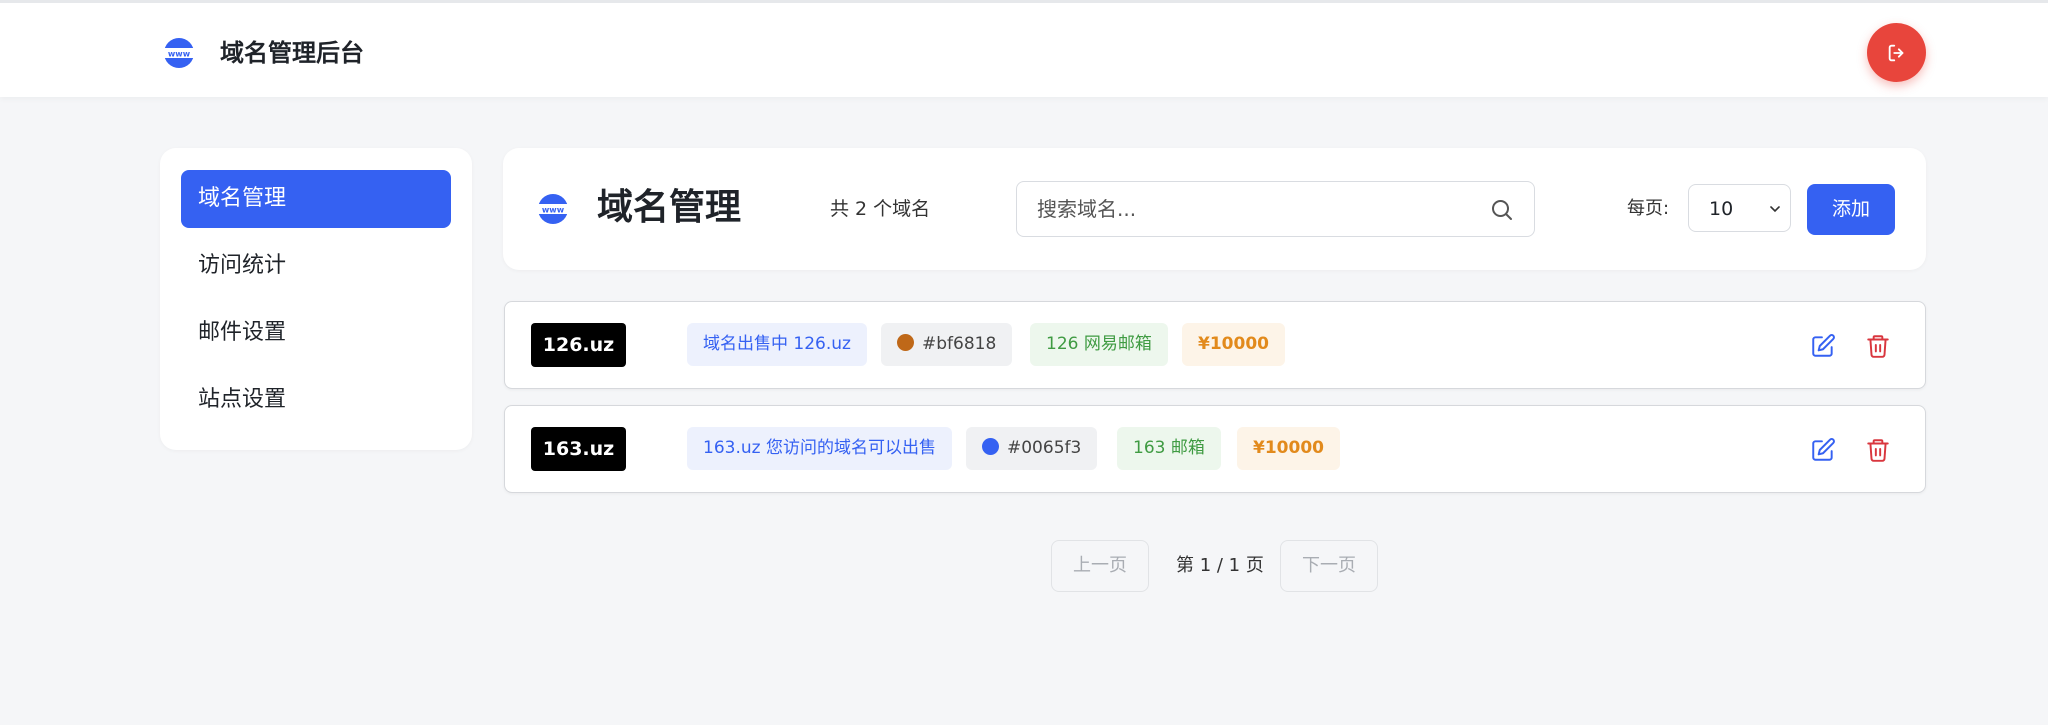  I want to click on sidebar-item-site-settings: 站点设置, so click(316, 400).